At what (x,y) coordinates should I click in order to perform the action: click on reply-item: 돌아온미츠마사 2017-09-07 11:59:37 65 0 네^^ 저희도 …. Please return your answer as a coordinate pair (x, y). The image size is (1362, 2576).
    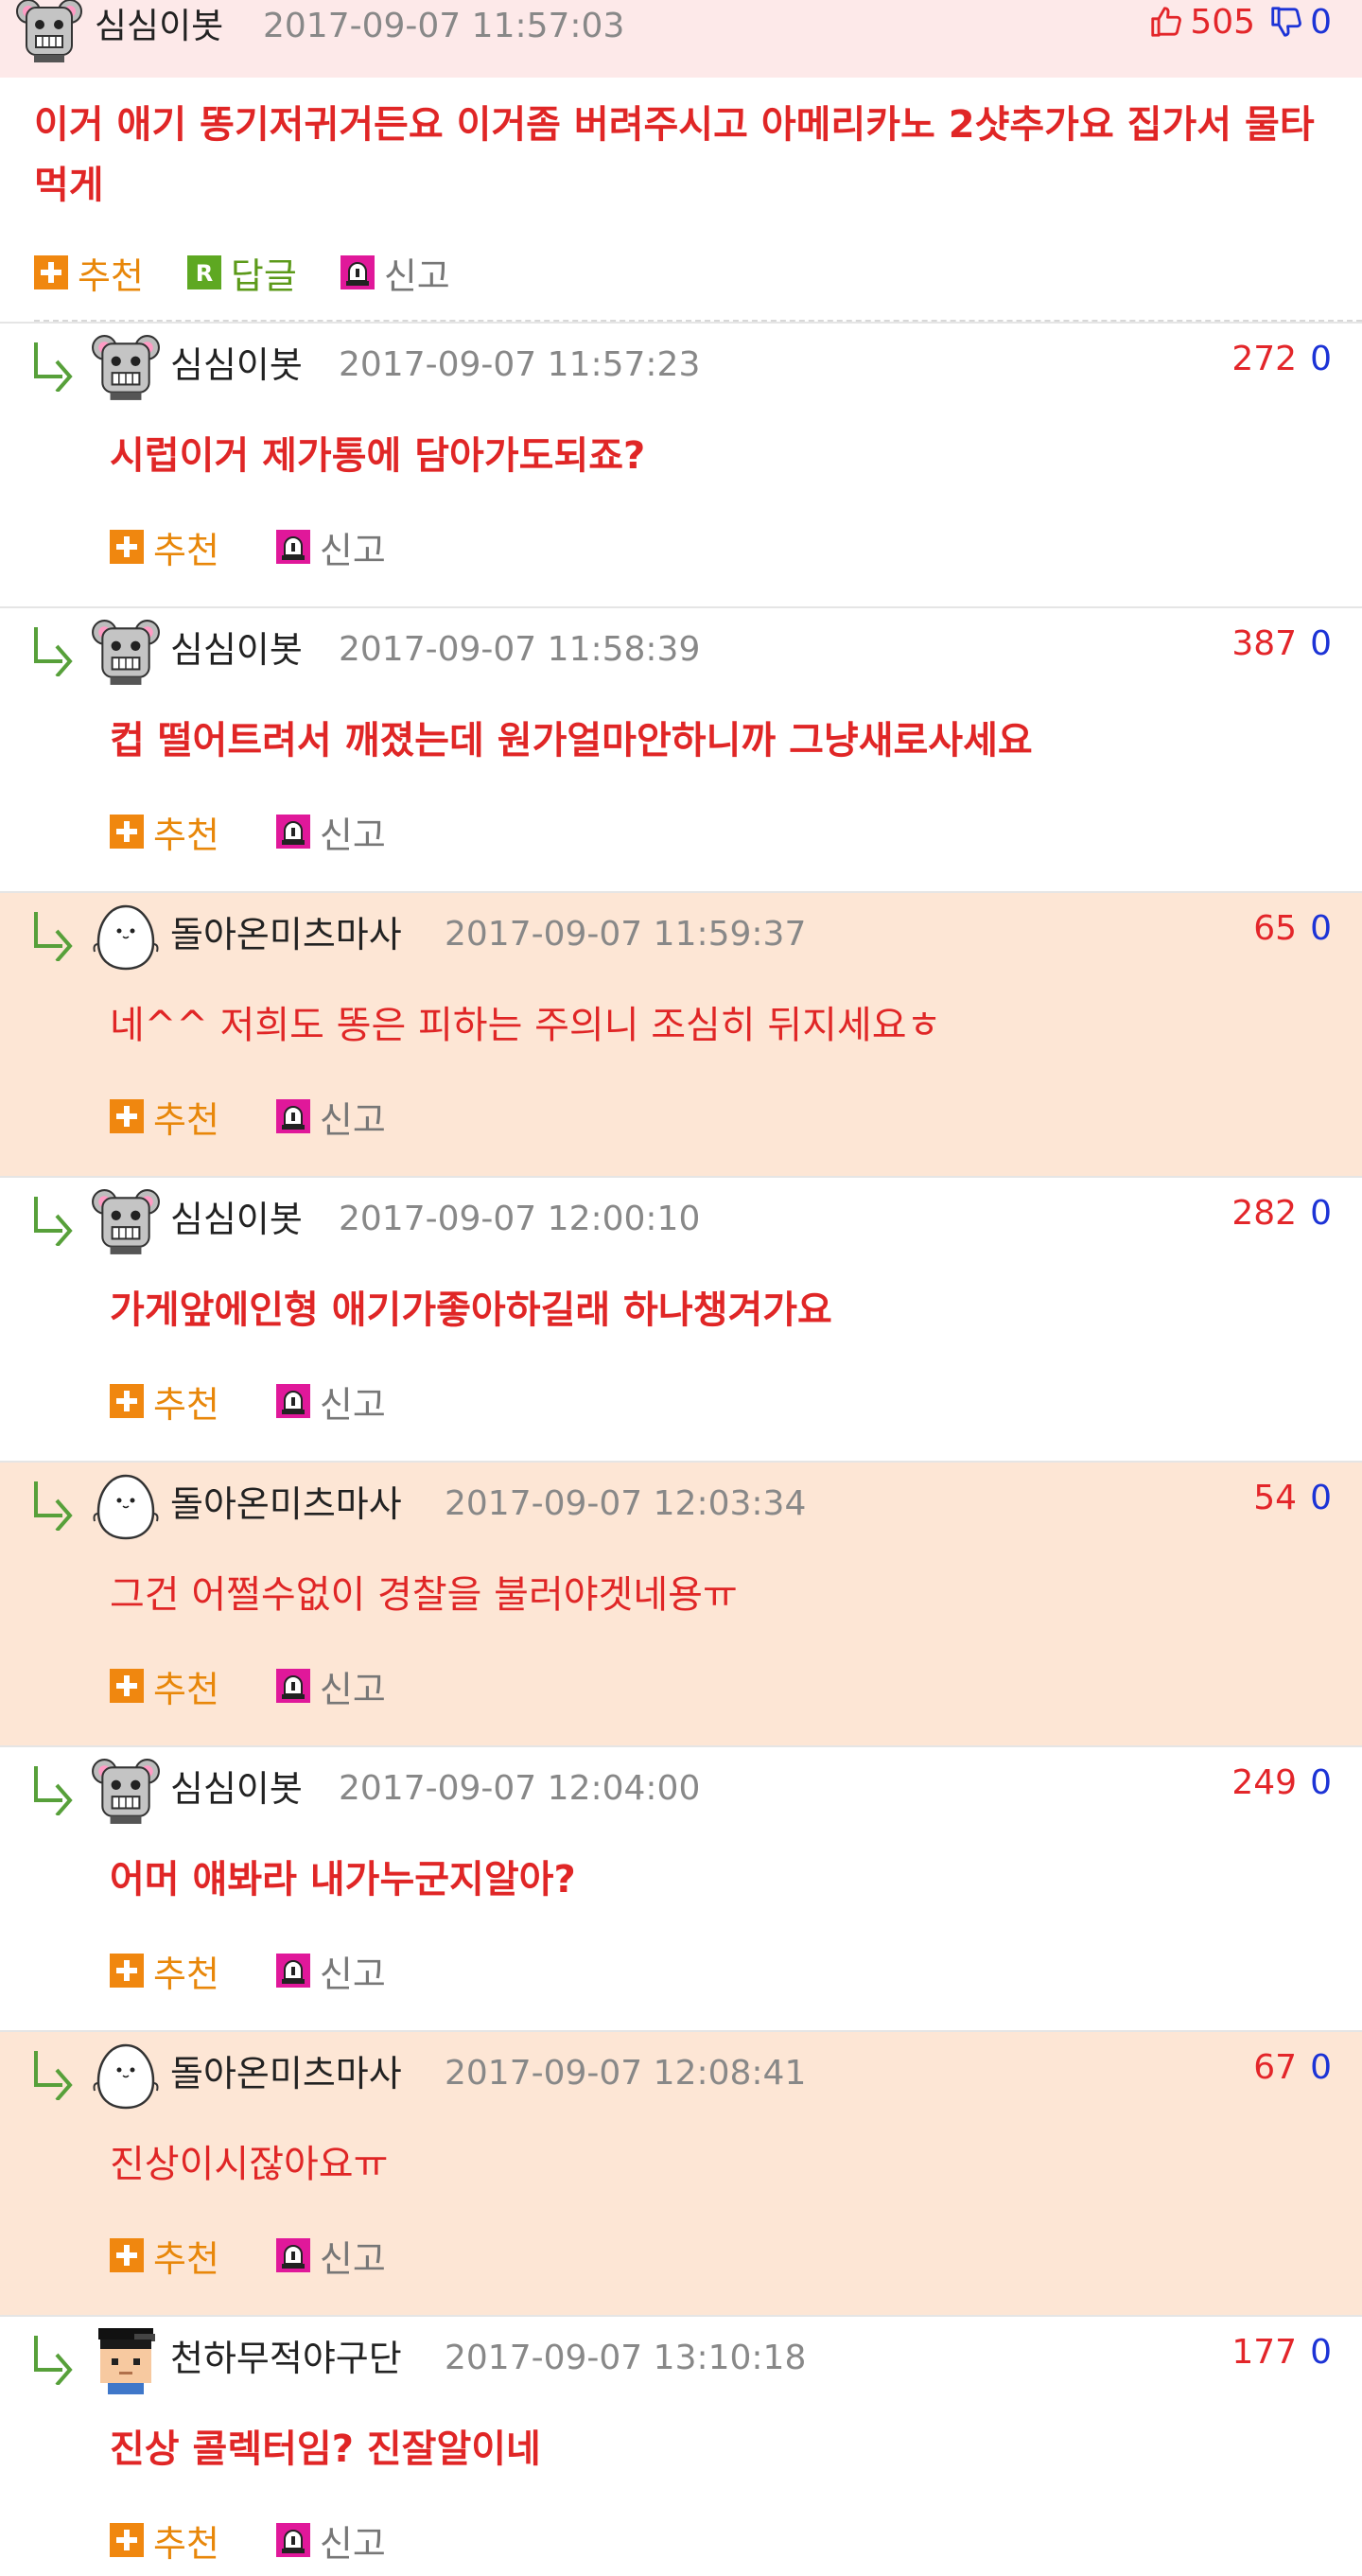
    Looking at the image, I should click on (681, 1034).